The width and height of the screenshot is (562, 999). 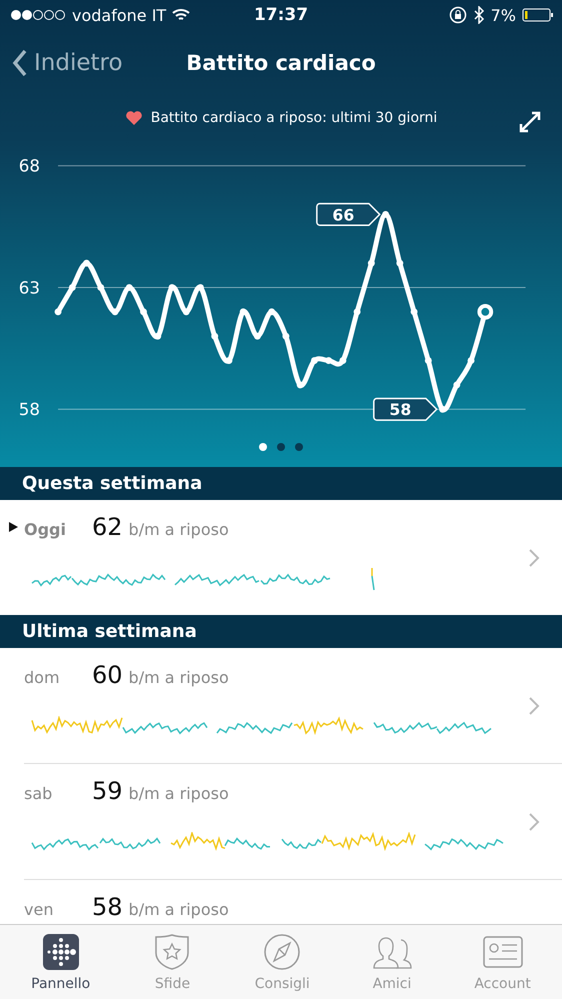 I want to click on signal-icon, so click(x=38, y=15).